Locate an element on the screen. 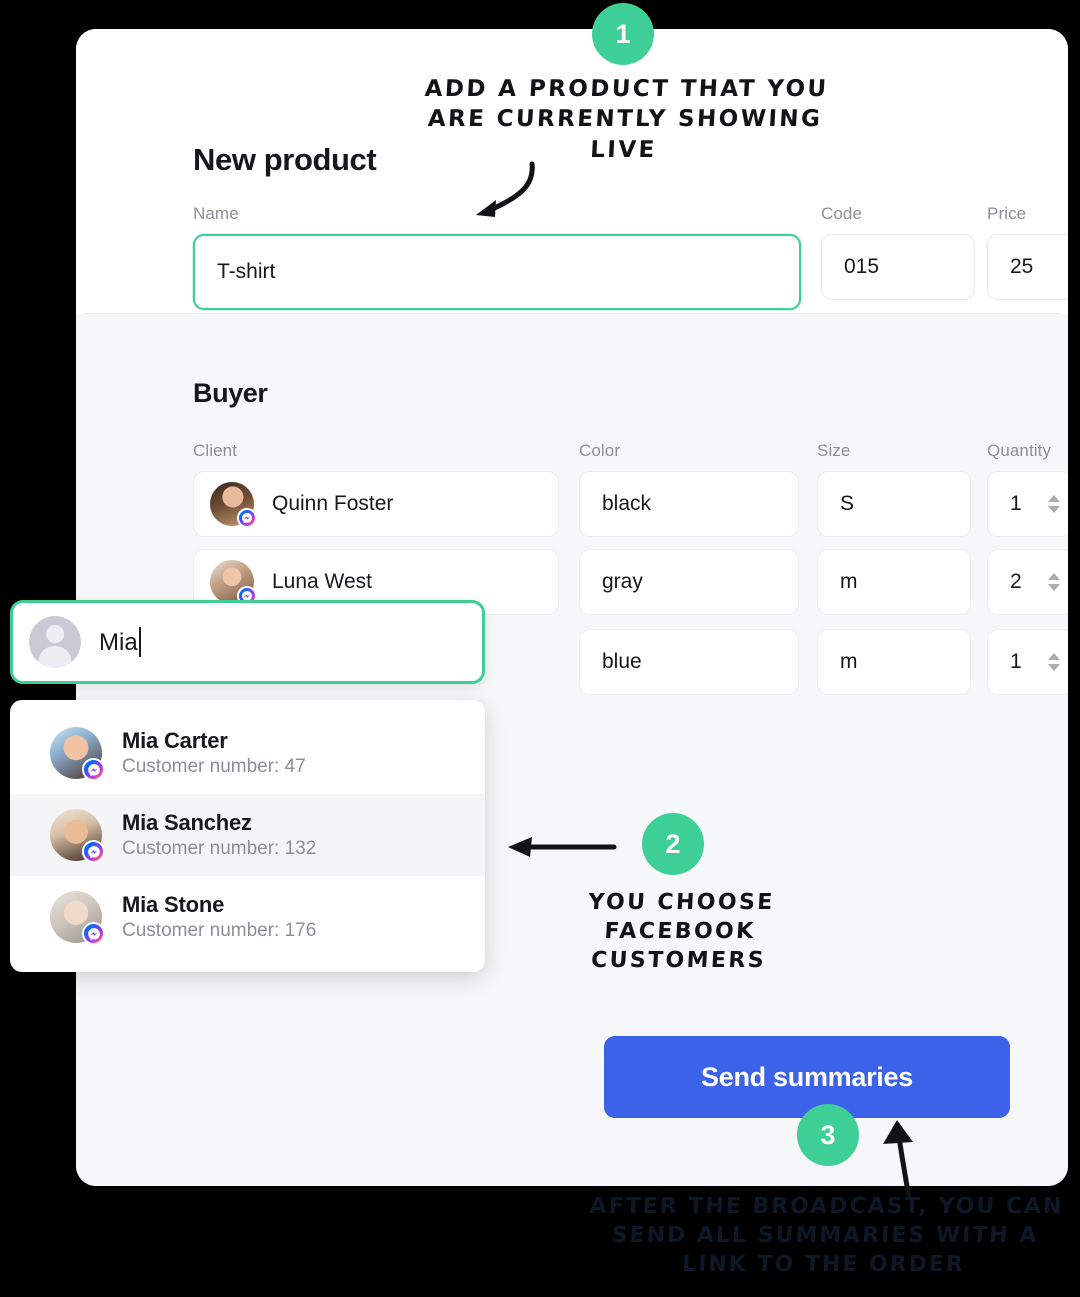  color-value: blue is located at coordinates (622, 661).